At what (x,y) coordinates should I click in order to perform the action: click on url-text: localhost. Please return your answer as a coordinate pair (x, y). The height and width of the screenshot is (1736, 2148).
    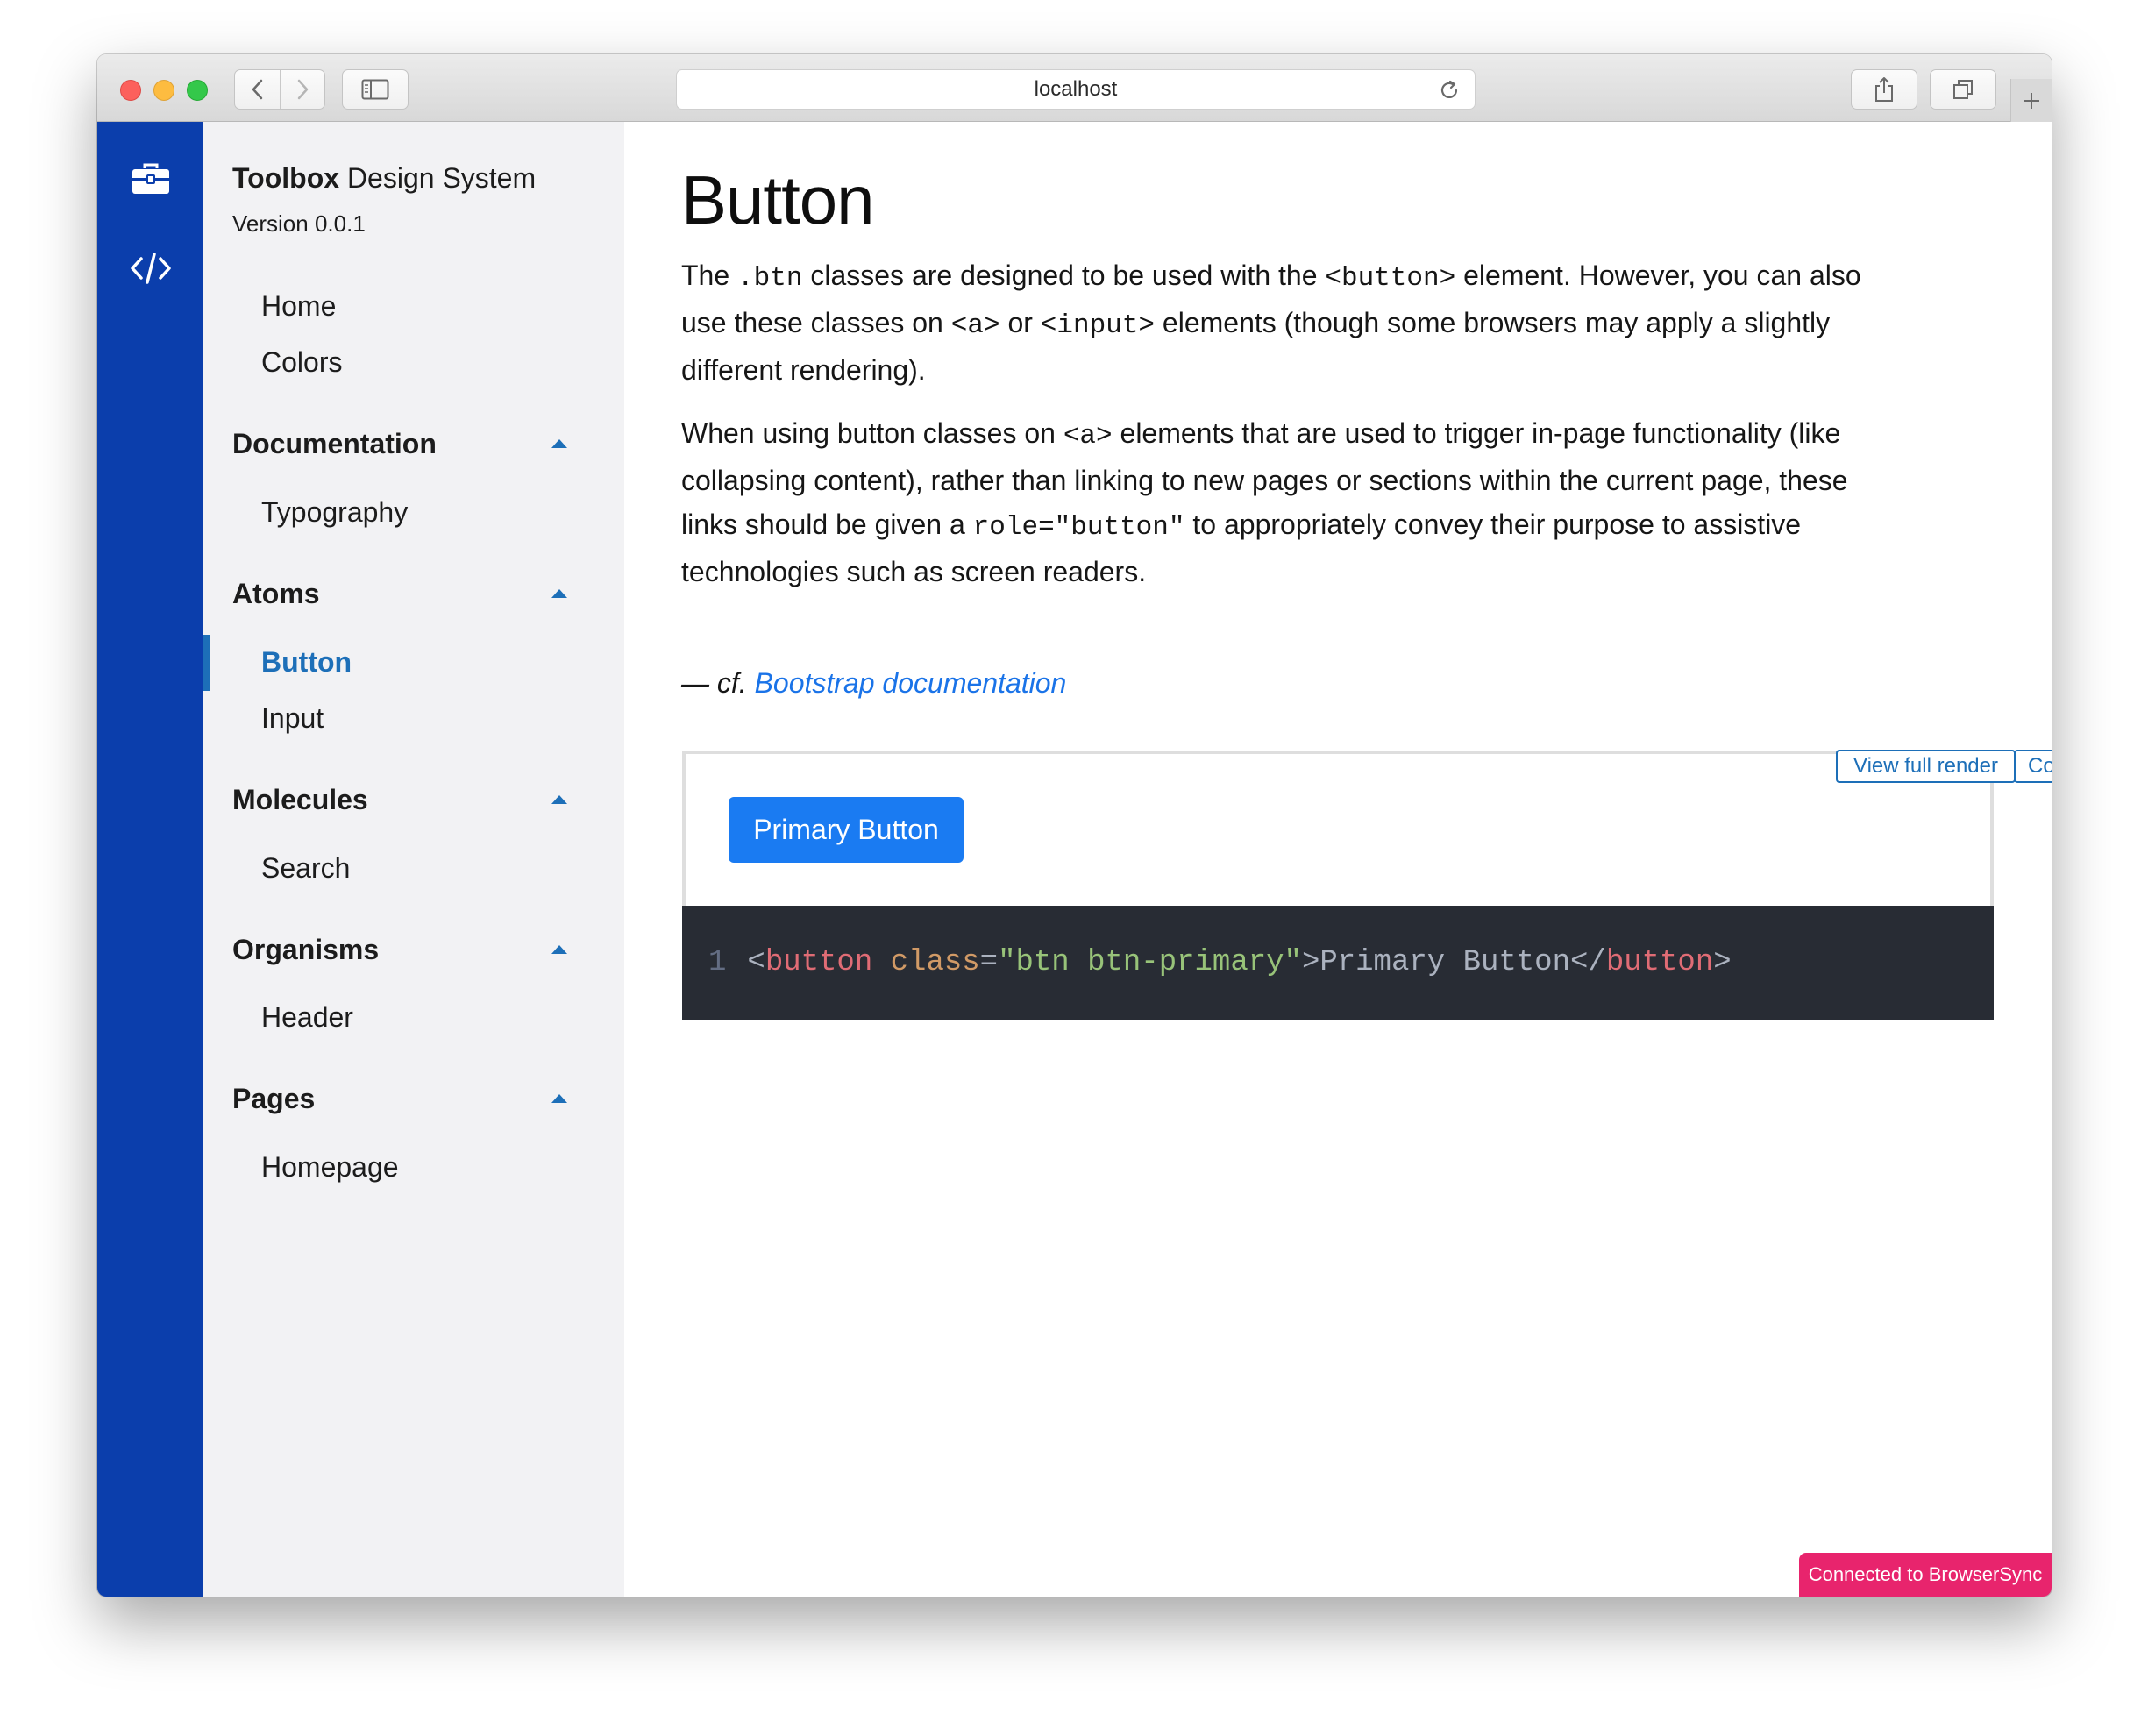
    Looking at the image, I should click on (1076, 89).